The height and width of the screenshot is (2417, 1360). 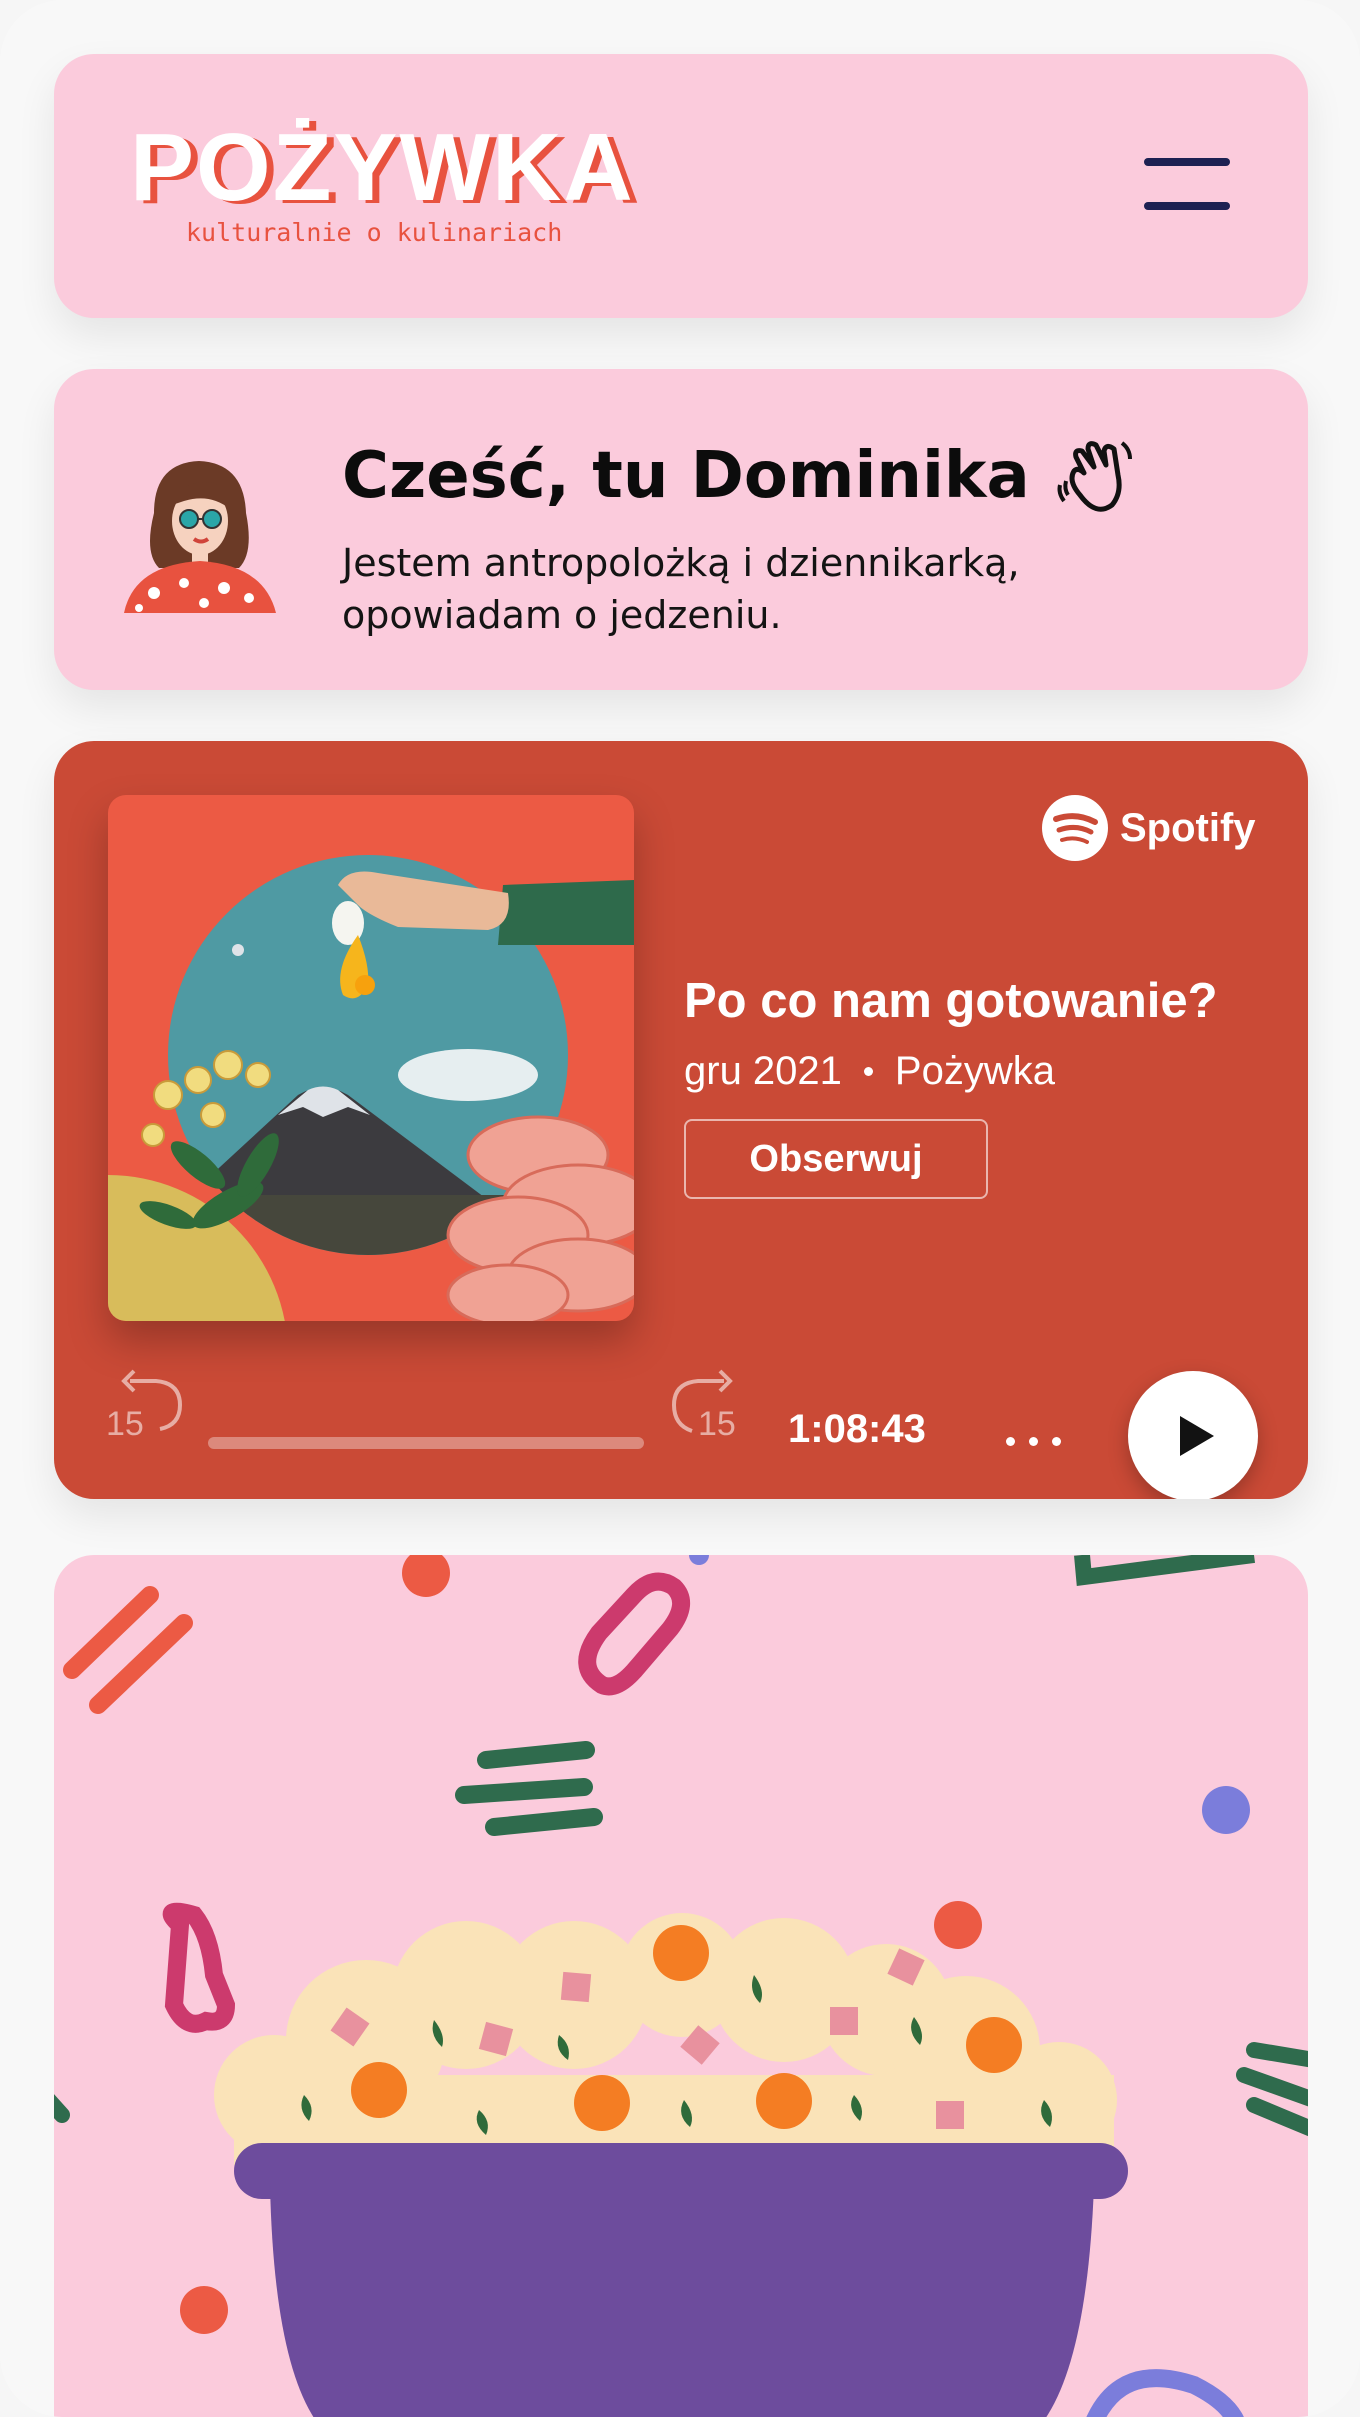 What do you see at coordinates (681, 186) in the screenshot?
I see `site-header: POŻYWKA kulturalnie o kulinariach` at bounding box center [681, 186].